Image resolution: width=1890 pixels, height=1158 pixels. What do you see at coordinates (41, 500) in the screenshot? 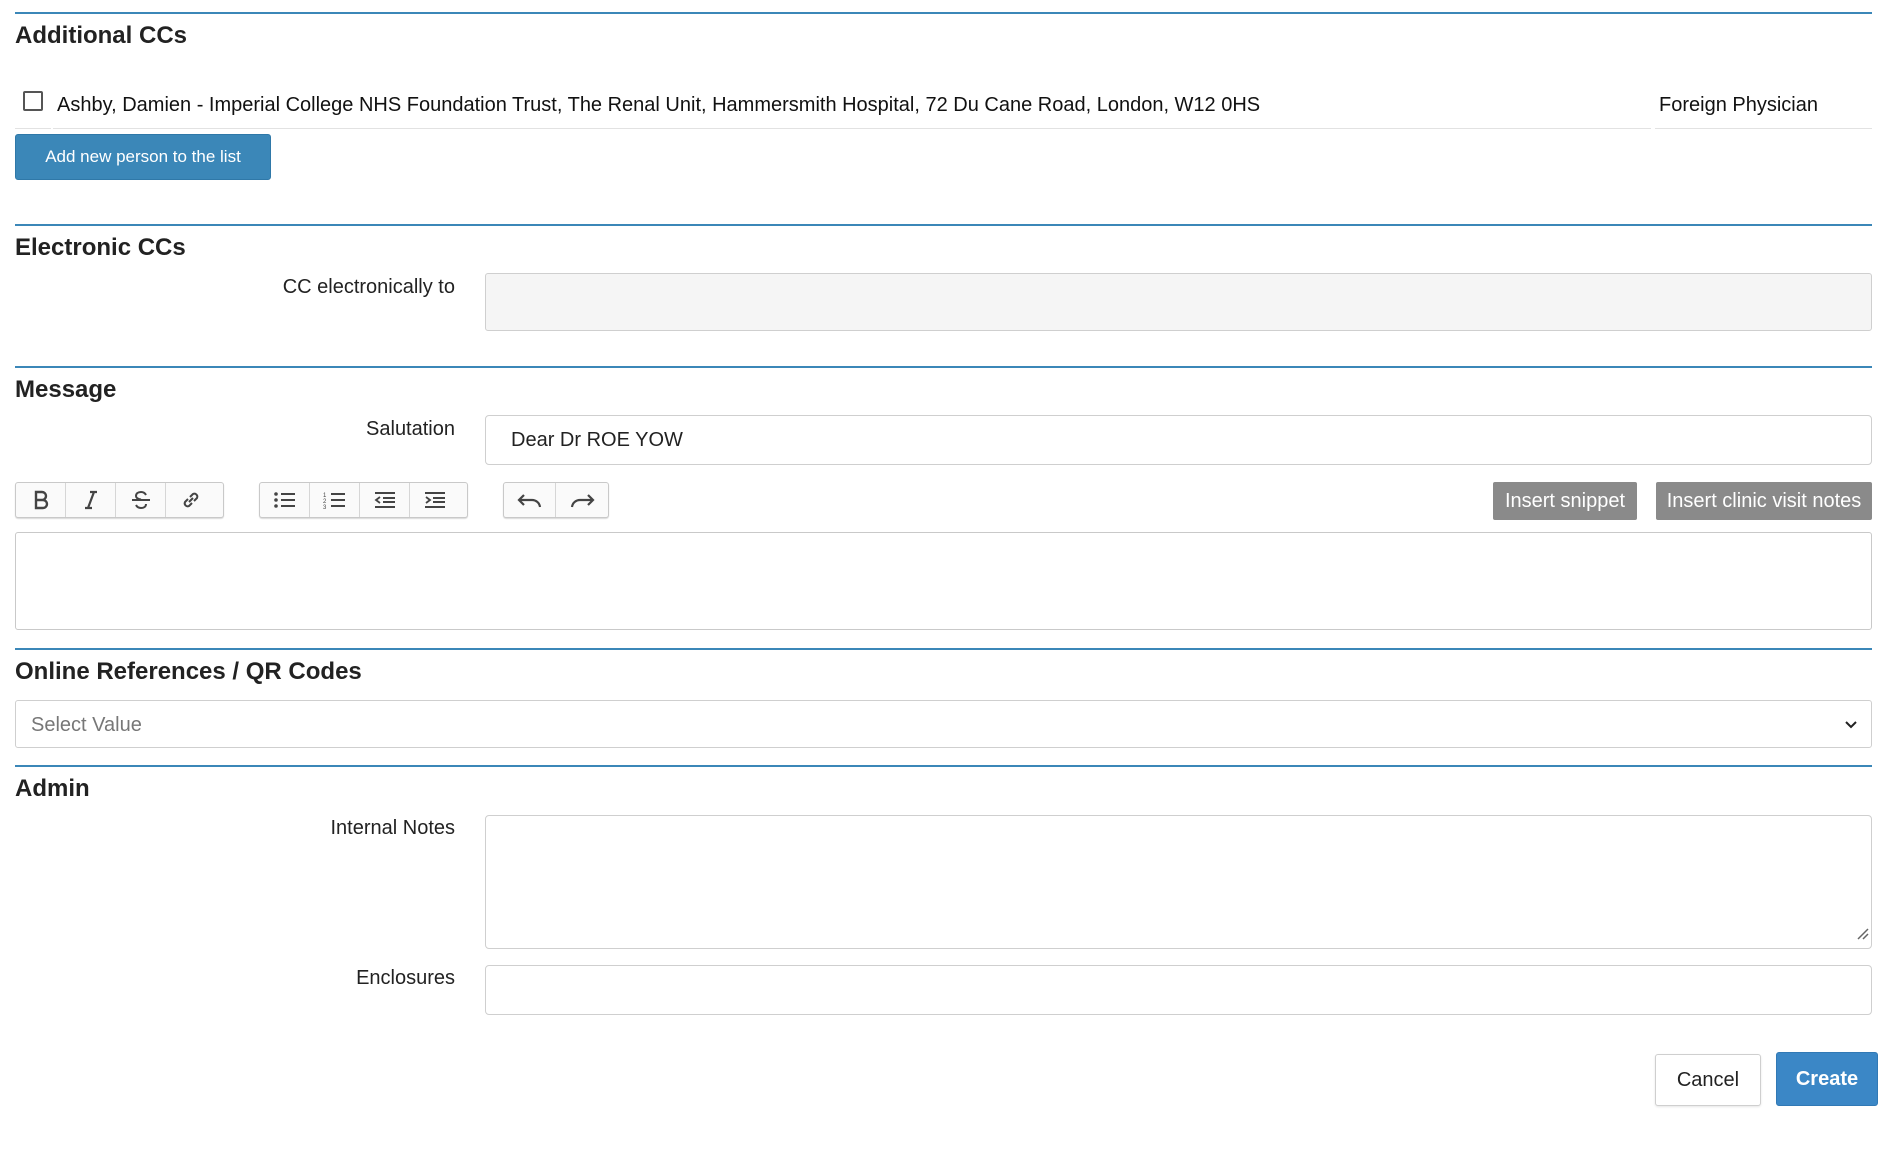
I see `bold-icon` at bounding box center [41, 500].